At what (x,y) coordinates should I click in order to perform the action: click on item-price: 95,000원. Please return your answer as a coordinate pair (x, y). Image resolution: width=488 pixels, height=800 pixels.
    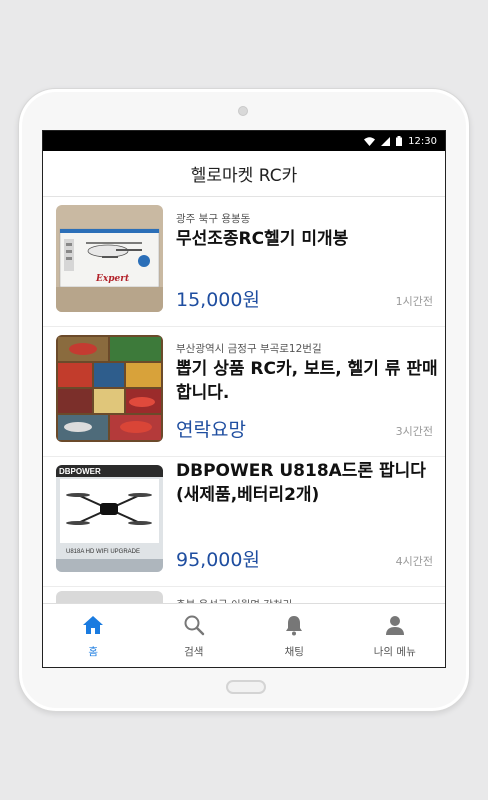
    Looking at the image, I should click on (218, 560).